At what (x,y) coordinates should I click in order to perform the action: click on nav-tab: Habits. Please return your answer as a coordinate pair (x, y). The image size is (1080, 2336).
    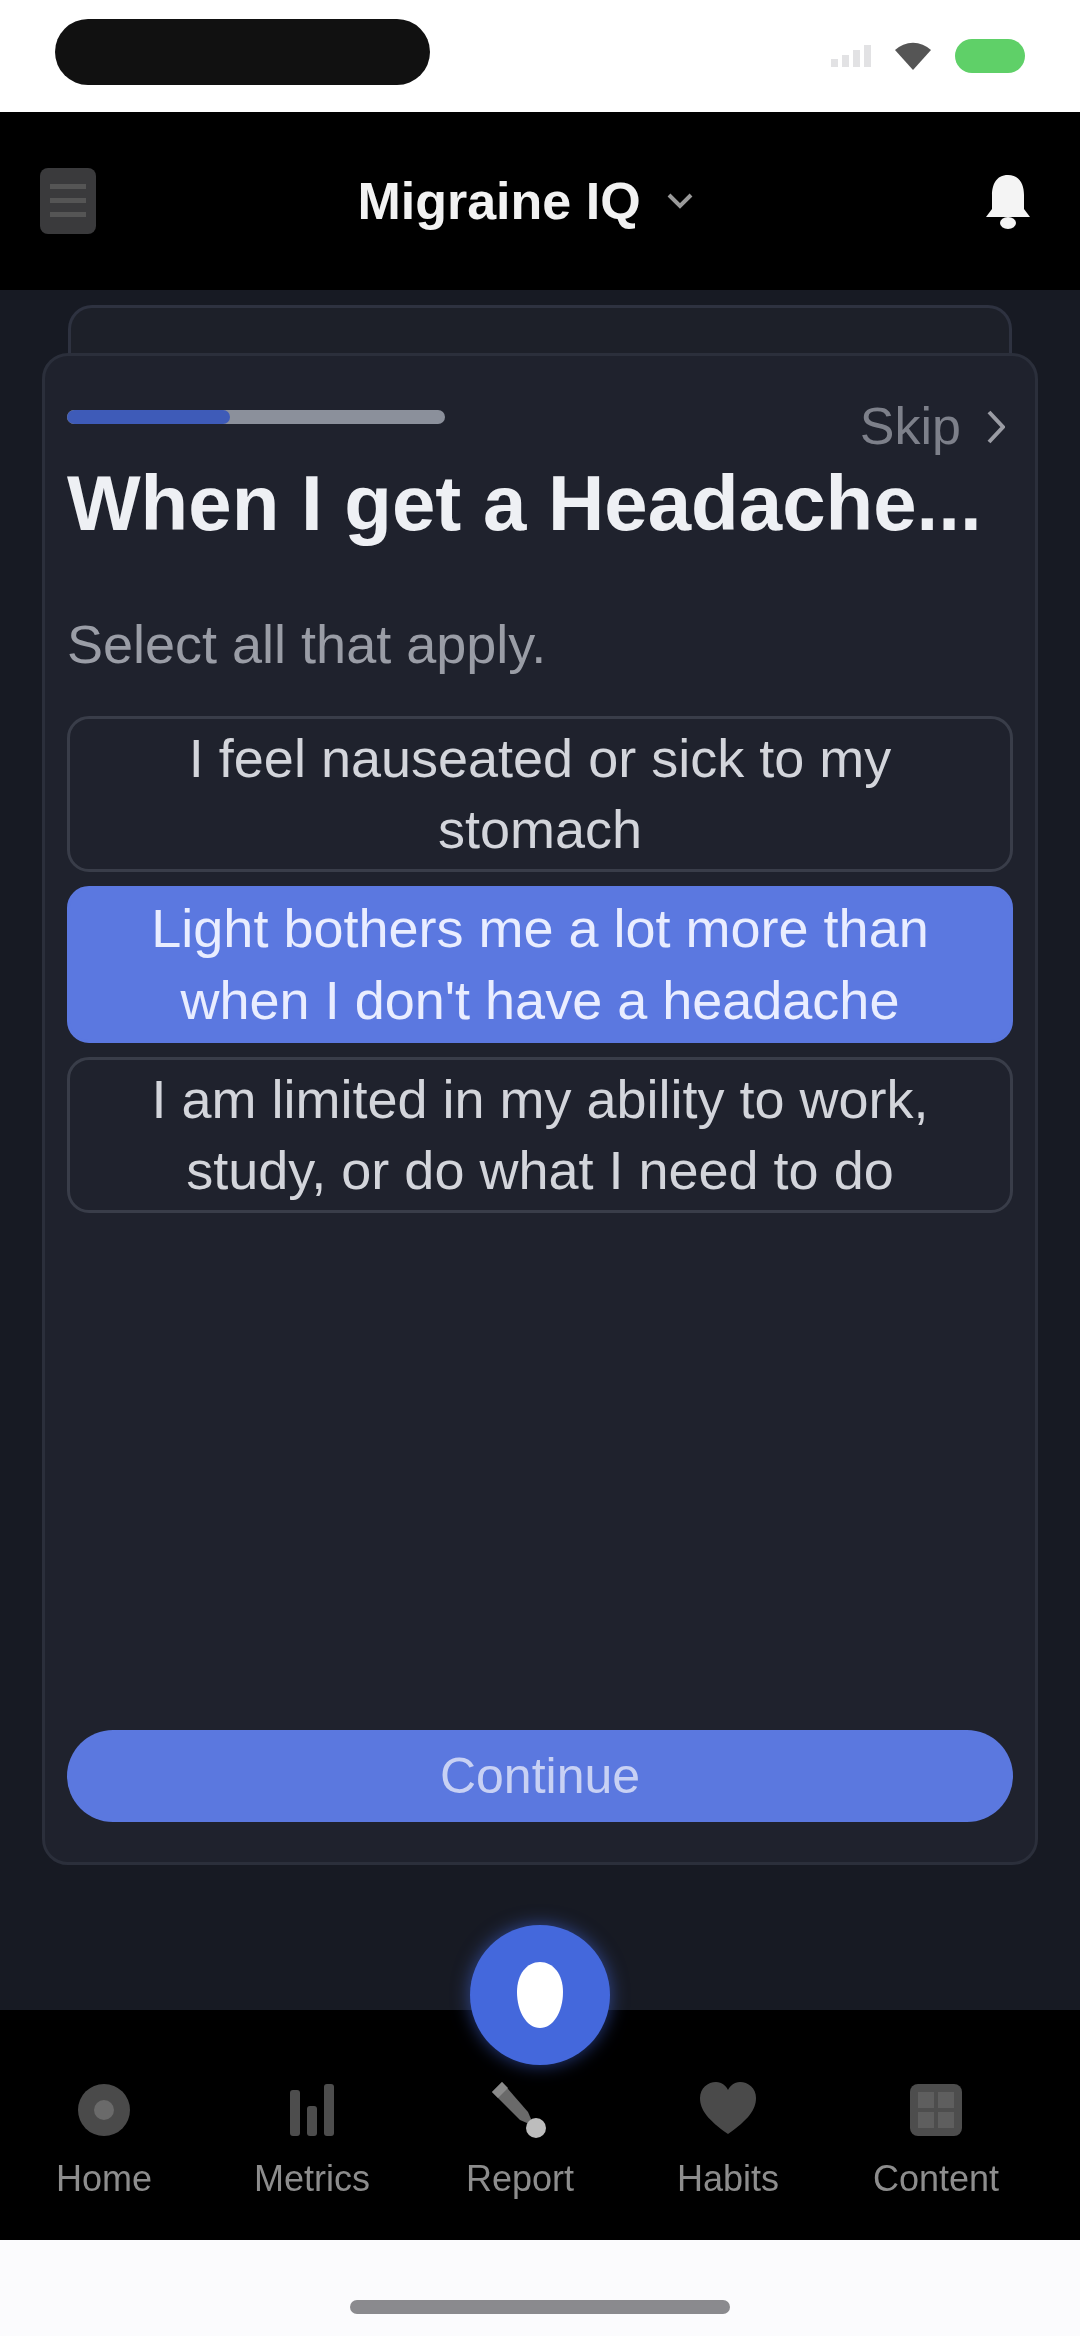
    Looking at the image, I should click on (728, 2138).